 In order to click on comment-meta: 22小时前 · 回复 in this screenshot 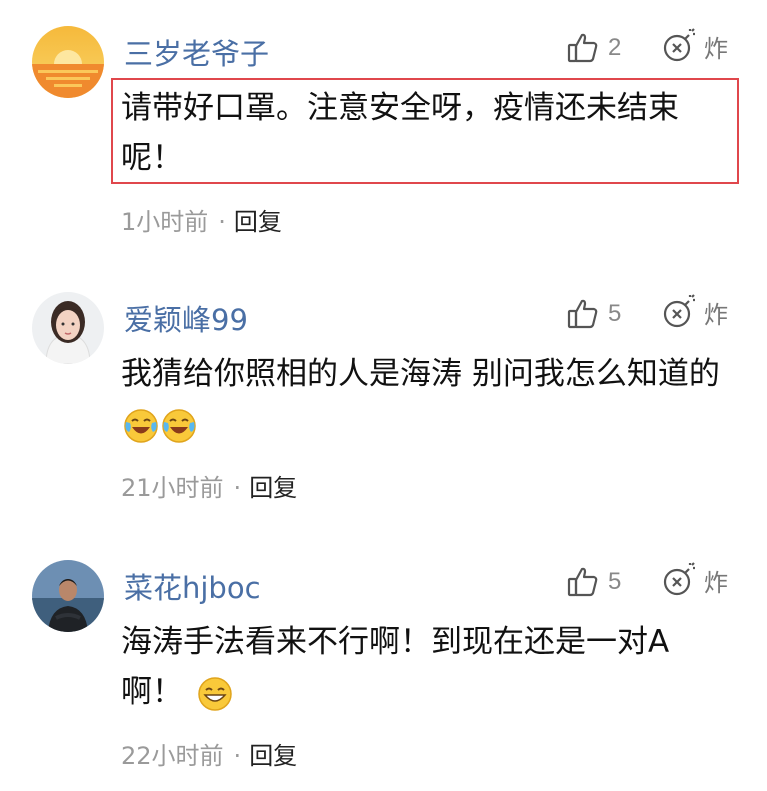, I will do `click(209, 753)`.